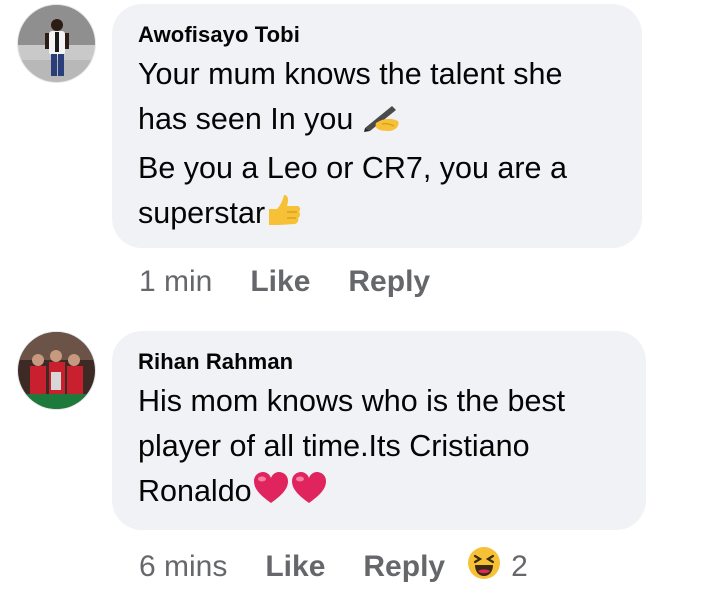 The width and height of the screenshot is (720, 595). I want to click on comment-line: Your mum knows the talent she, so click(350, 74).